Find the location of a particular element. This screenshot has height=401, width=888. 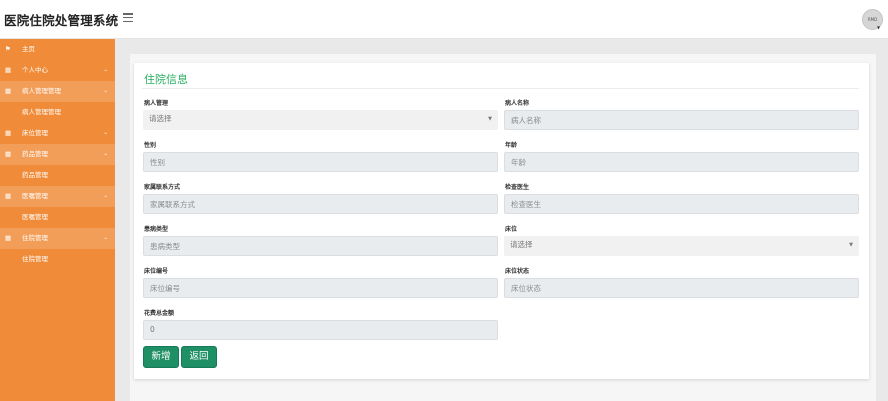

sidebar-item-bed-manage: ▦ 床位管理 ⌄ is located at coordinates (57, 133).